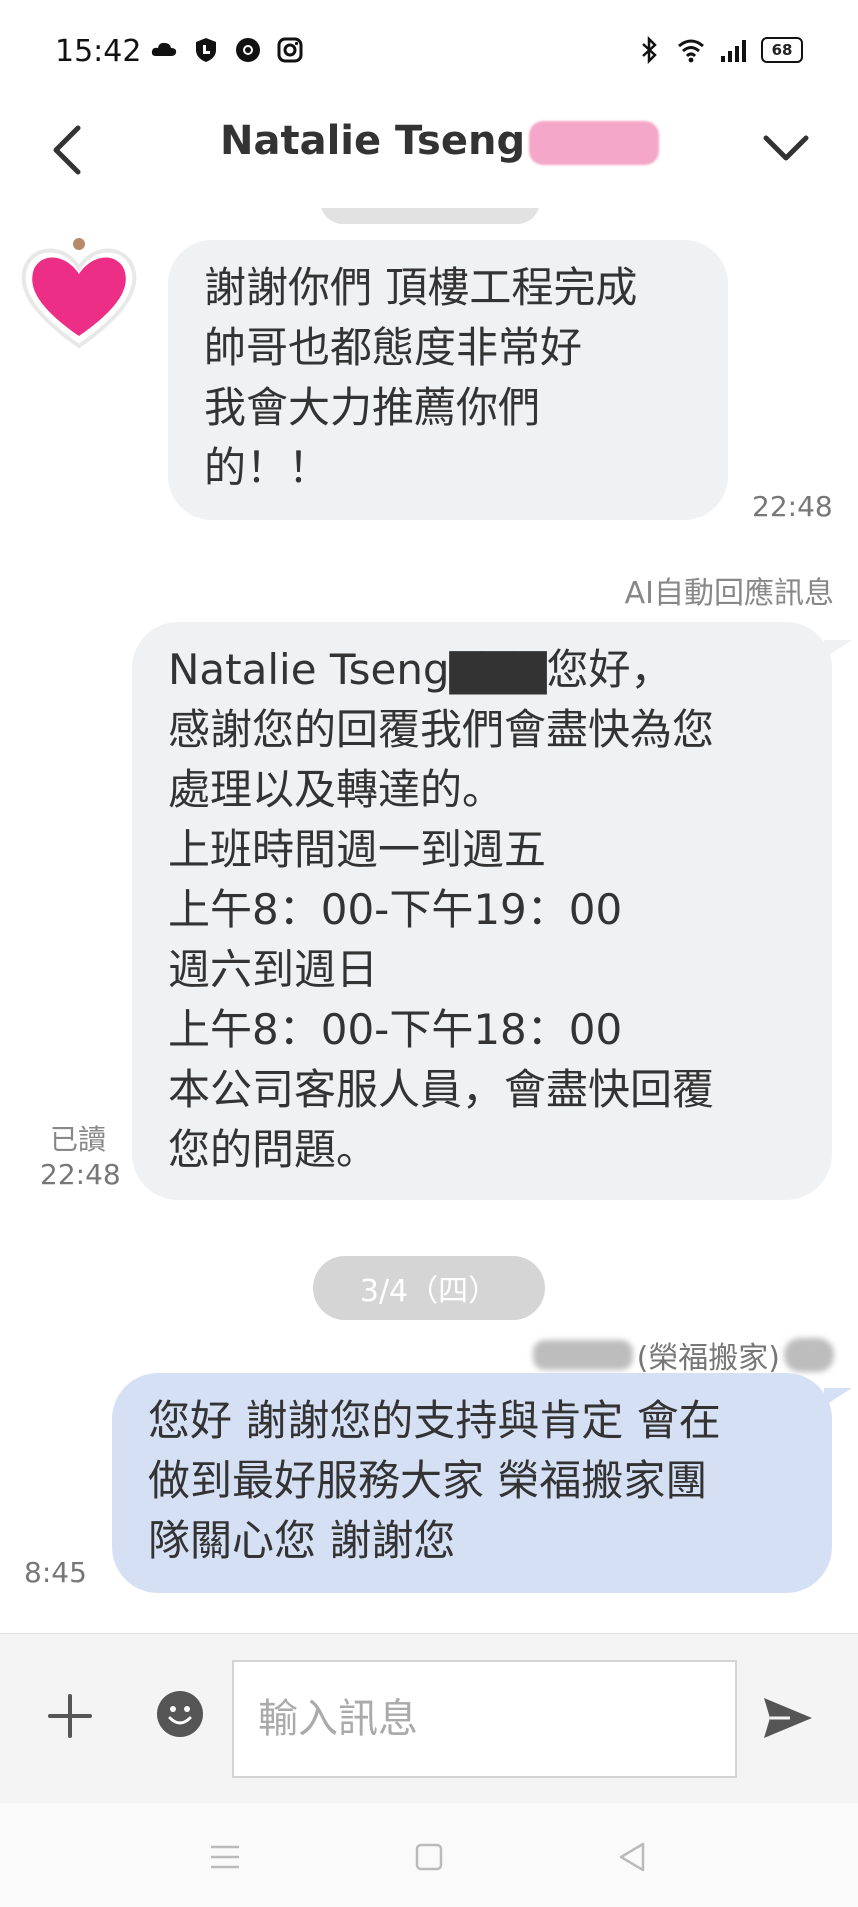 Image resolution: width=858 pixels, height=1907 pixels. Describe the element at coordinates (248, 50) in the screenshot. I see `chrome-icon` at that location.